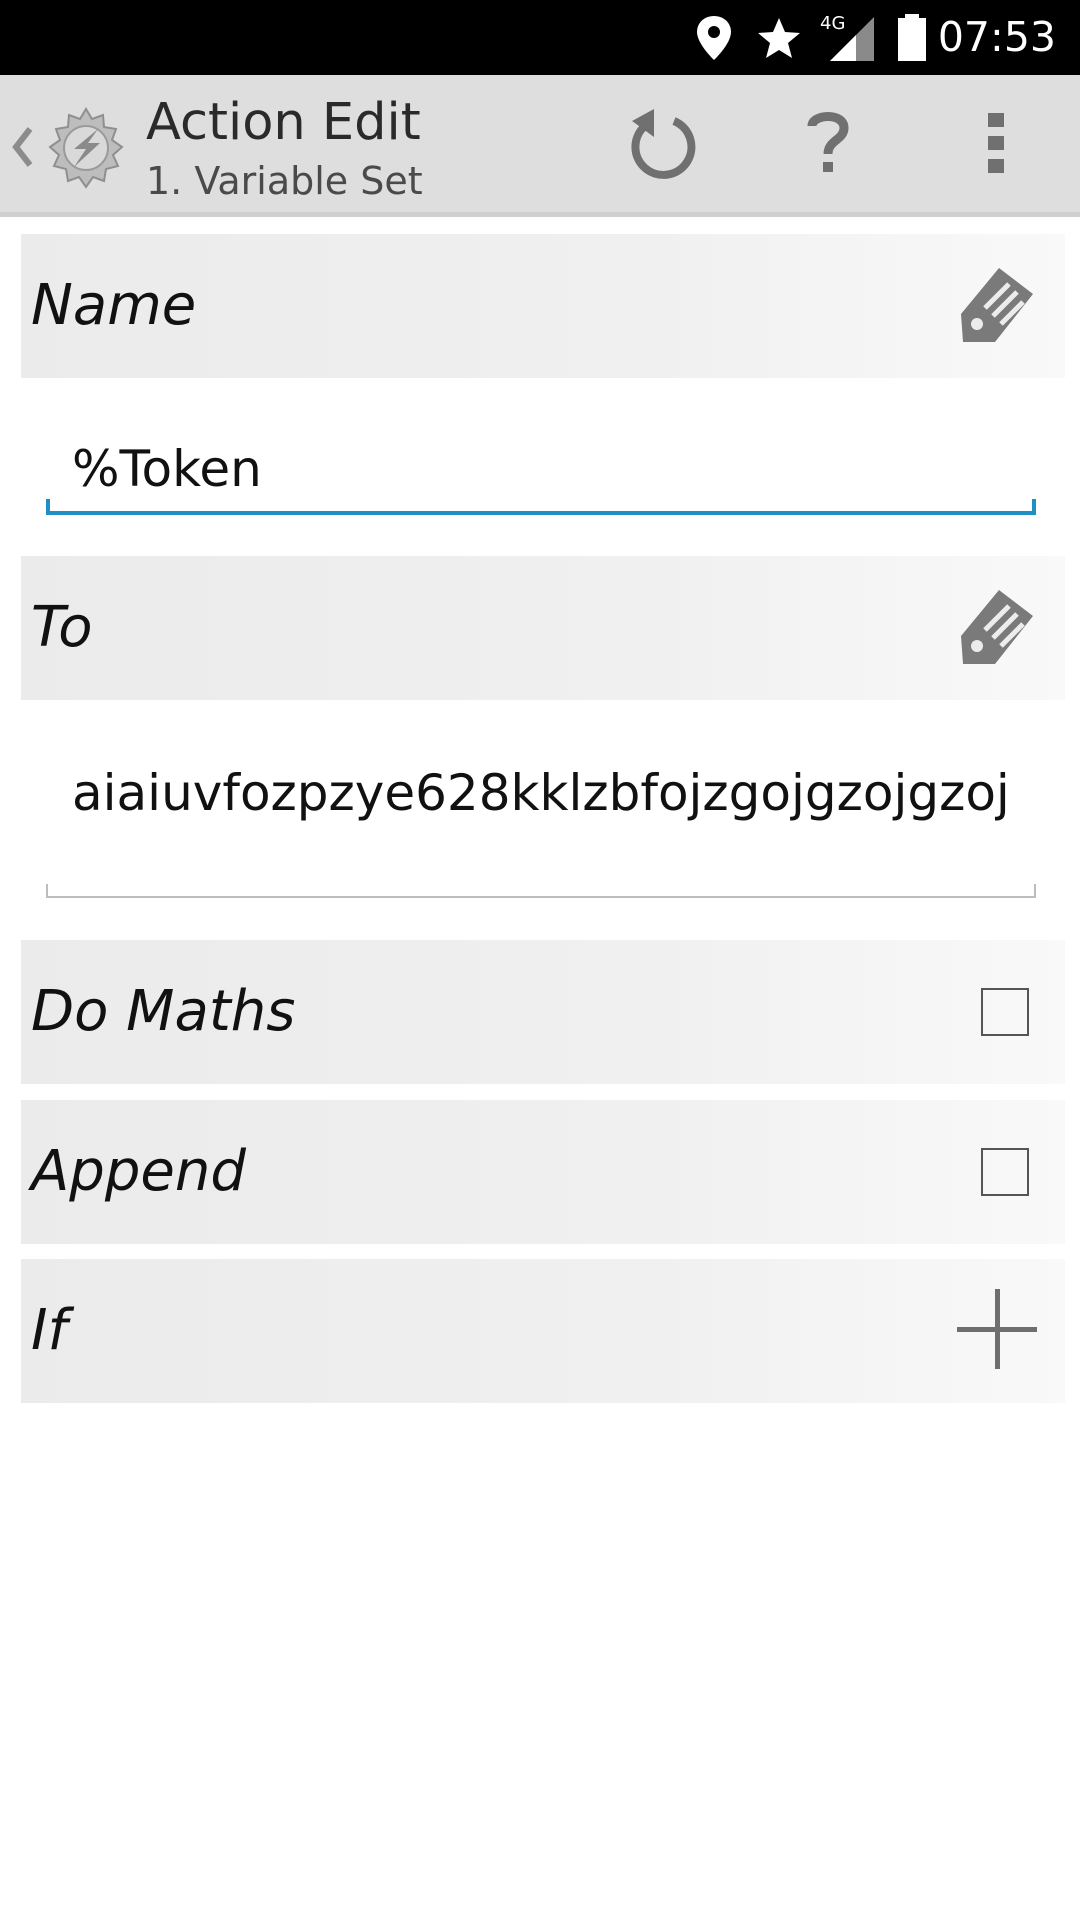 Image resolution: width=1080 pixels, height=1920 pixels. I want to click on to-field: aiaiuvfozpzye628kklzbfojzgojgzojgzoj, so click(541, 809).